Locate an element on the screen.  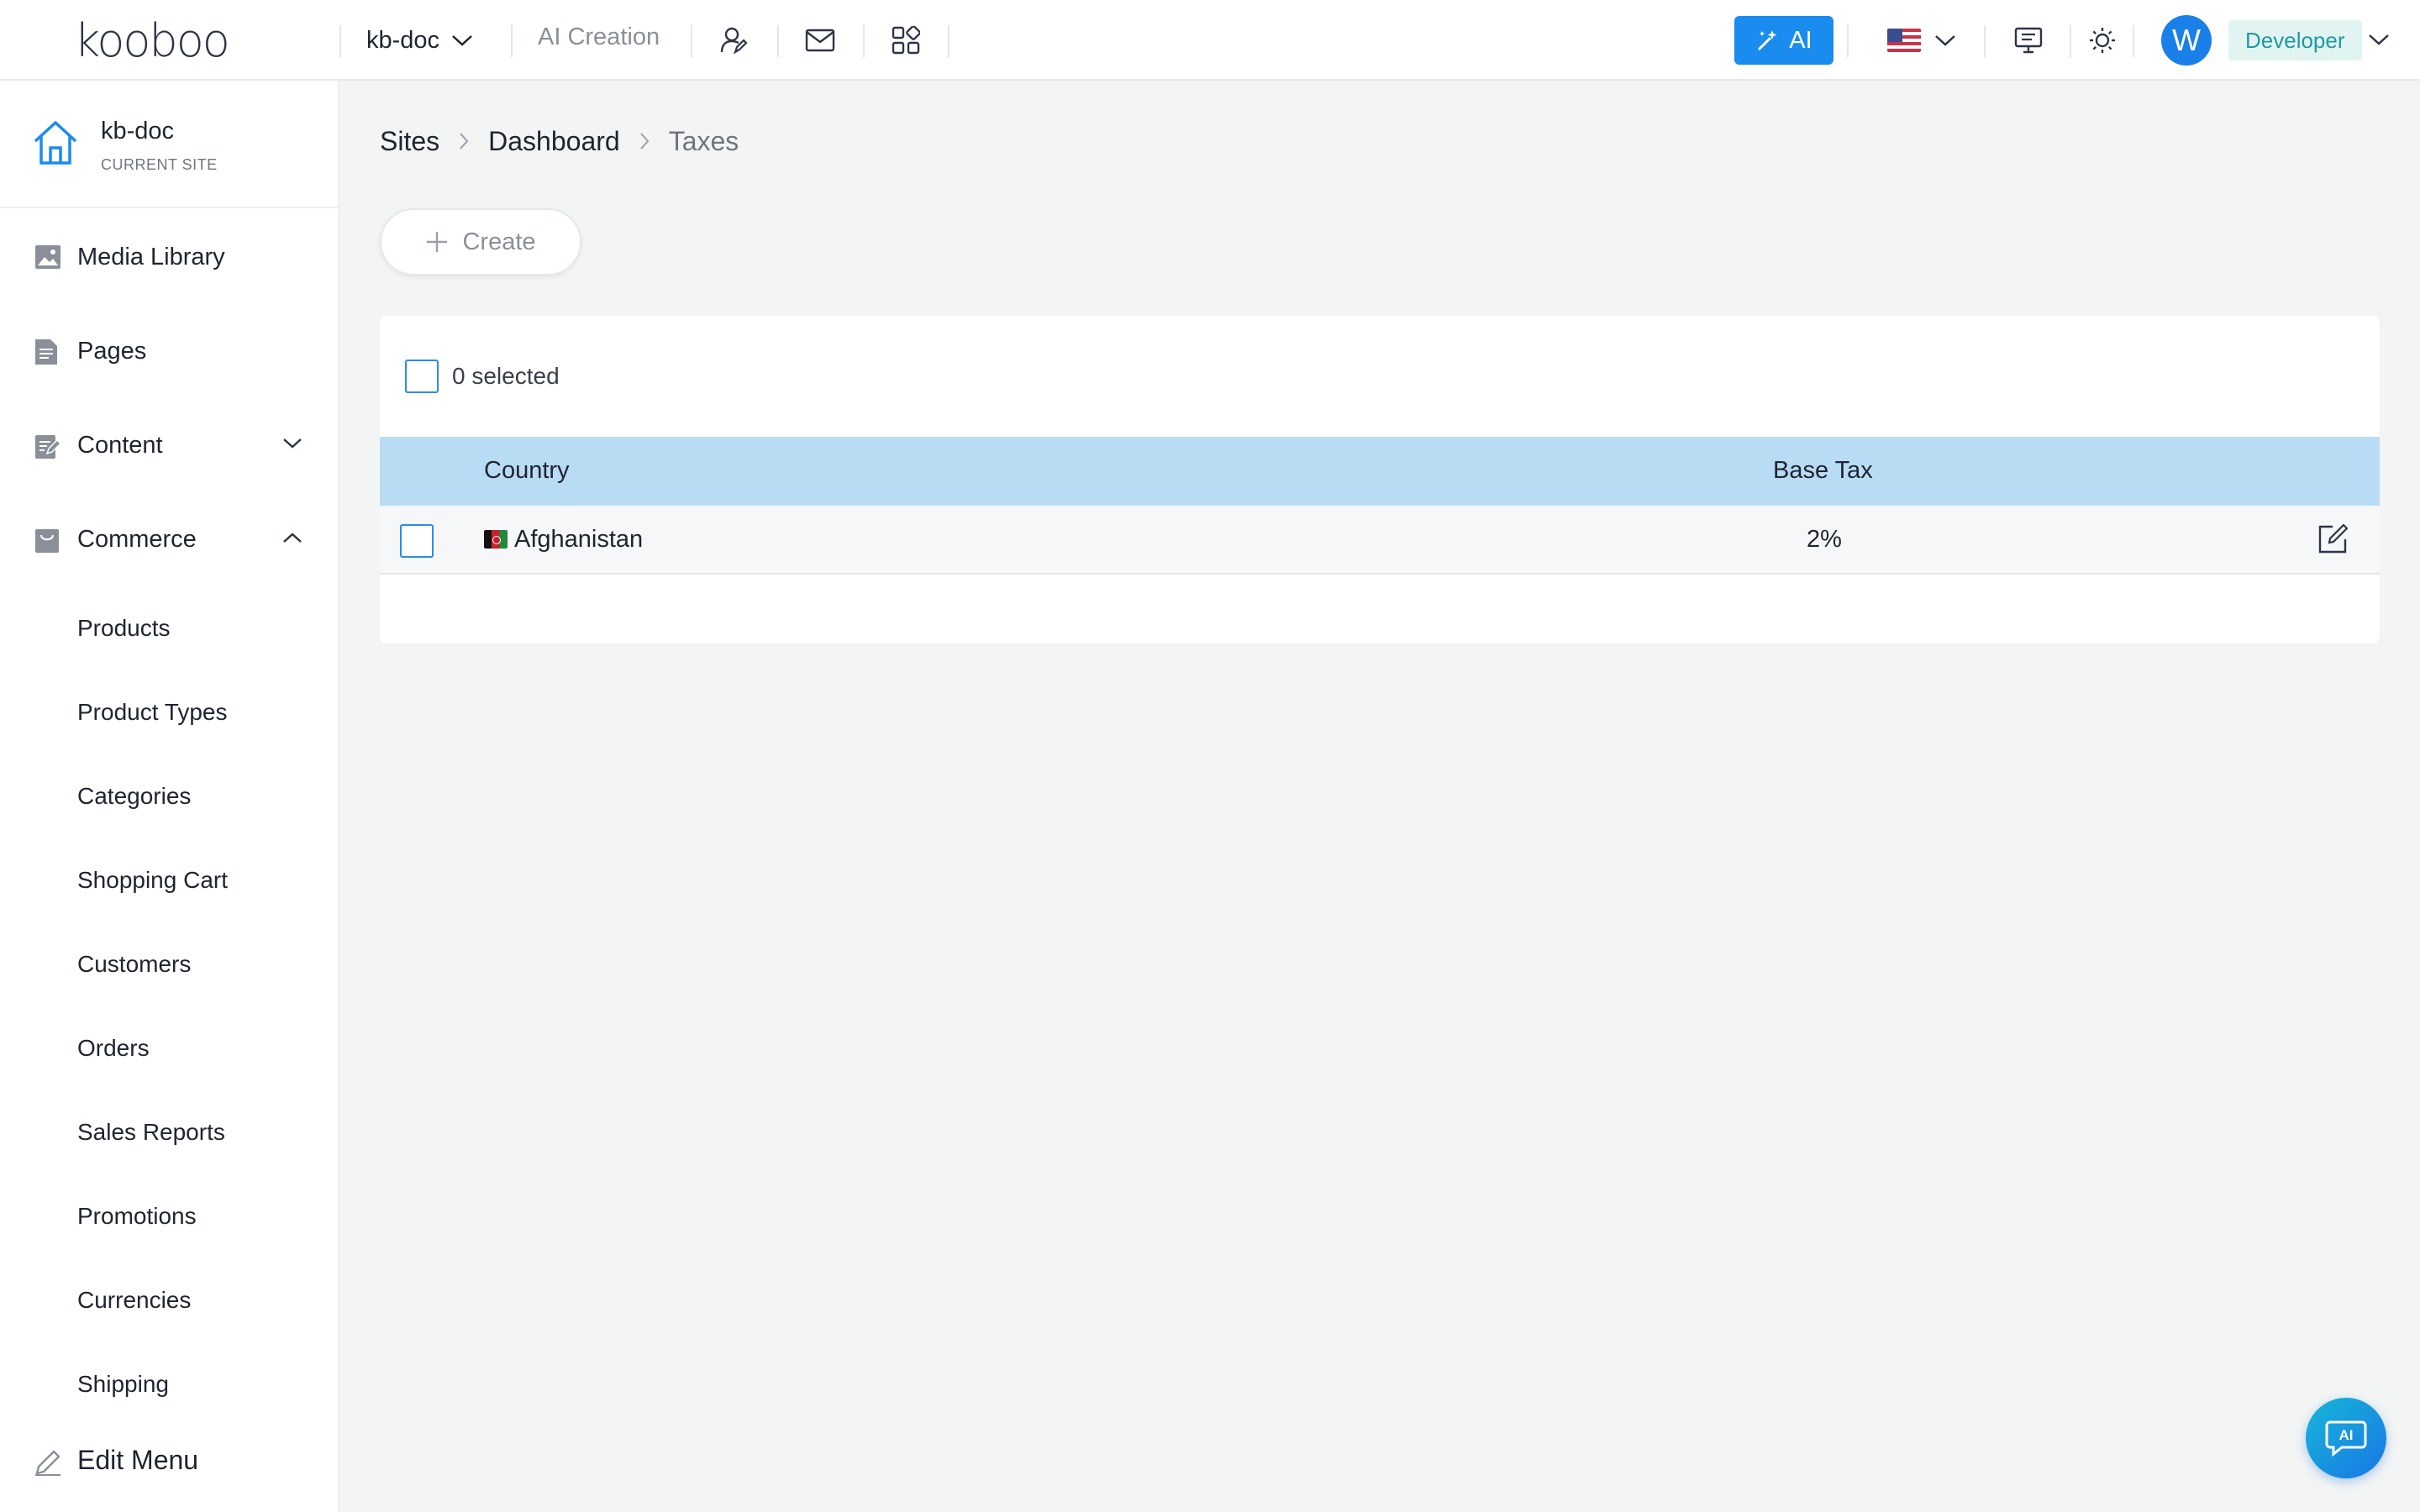
sun-icon is located at coordinates (2102, 40).